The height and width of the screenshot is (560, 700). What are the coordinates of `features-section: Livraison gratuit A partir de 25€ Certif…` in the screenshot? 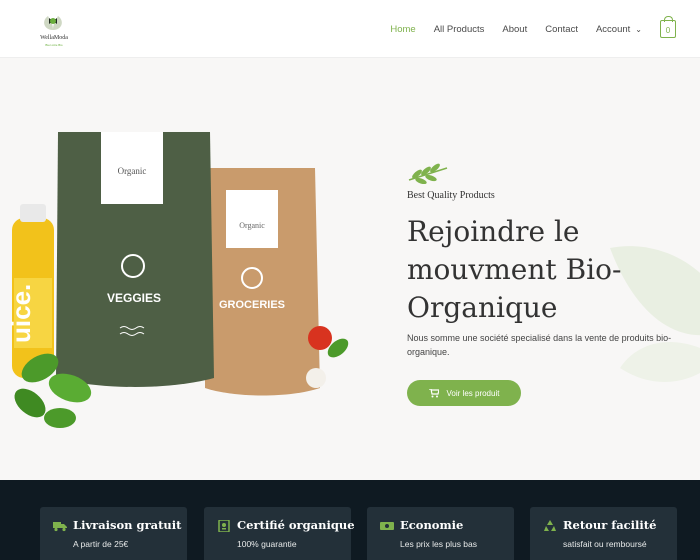 It's located at (350, 520).